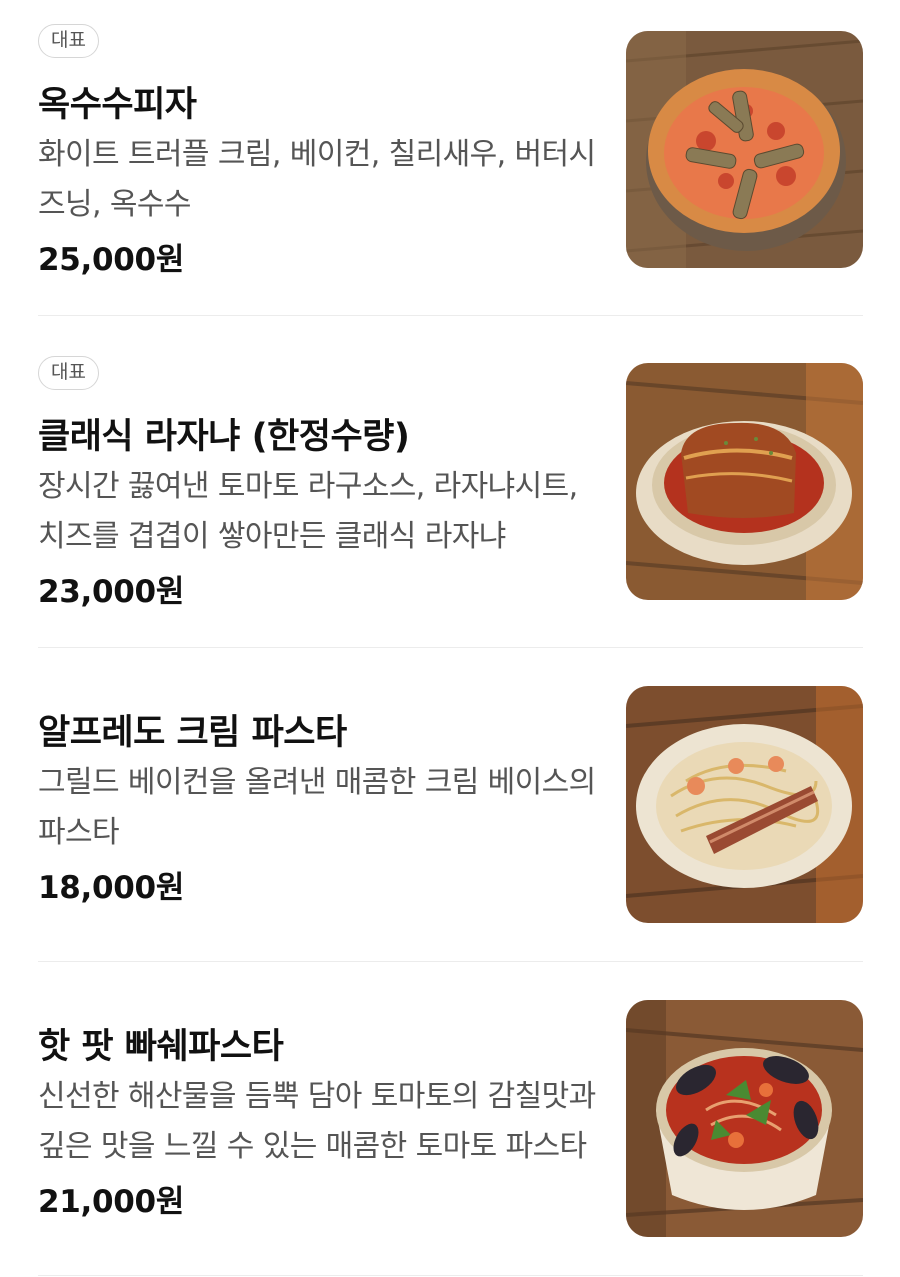  What do you see at coordinates (117, 105) in the screenshot?
I see `menu-item-name: 옥수수피자` at bounding box center [117, 105].